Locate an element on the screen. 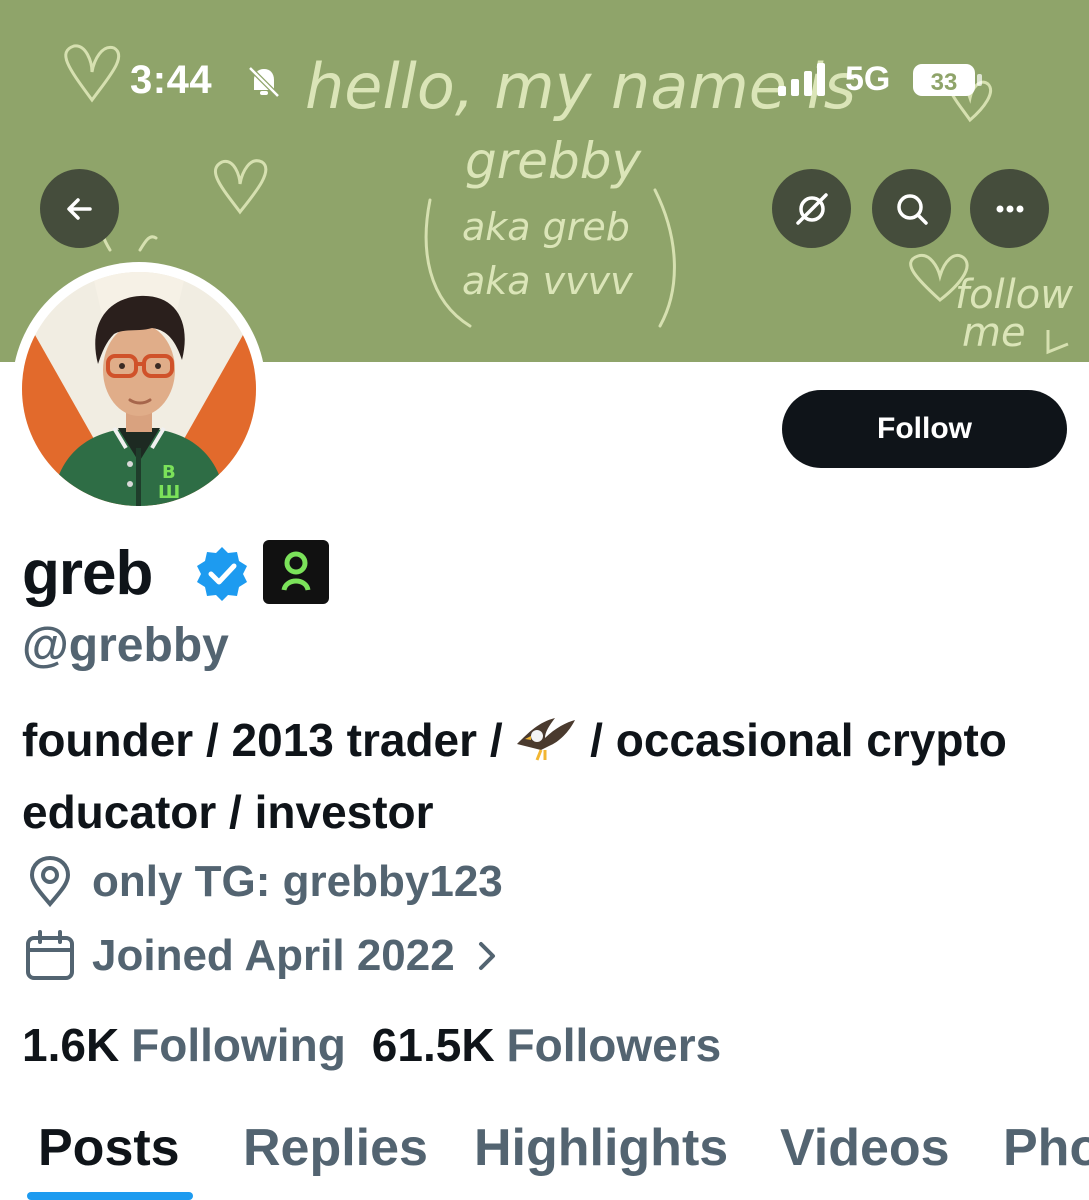  affiliate-badge is located at coordinates (296, 572).